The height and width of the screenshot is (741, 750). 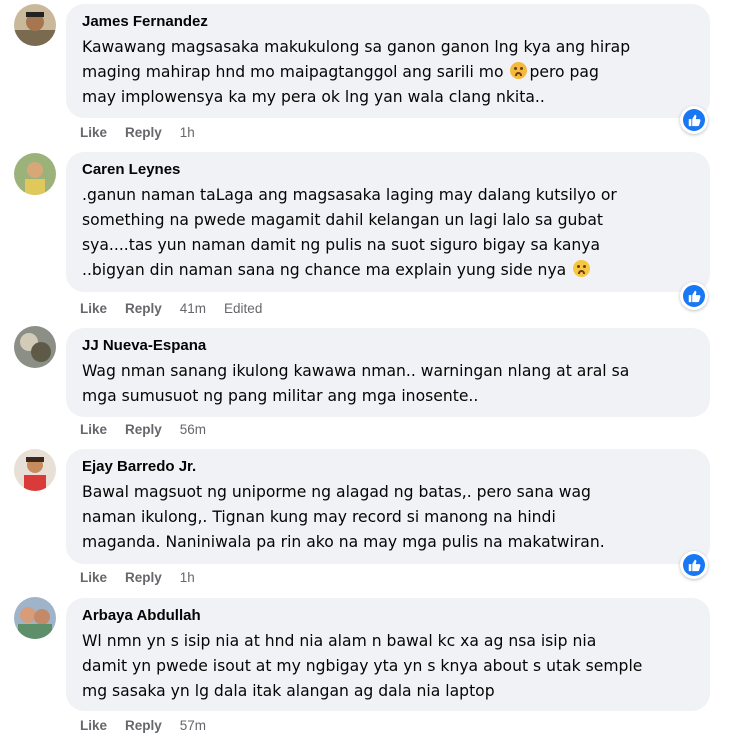 What do you see at coordinates (193, 309) in the screenshot?
I see `comment-timestamp: 41m` at bounding box center [193, 309].